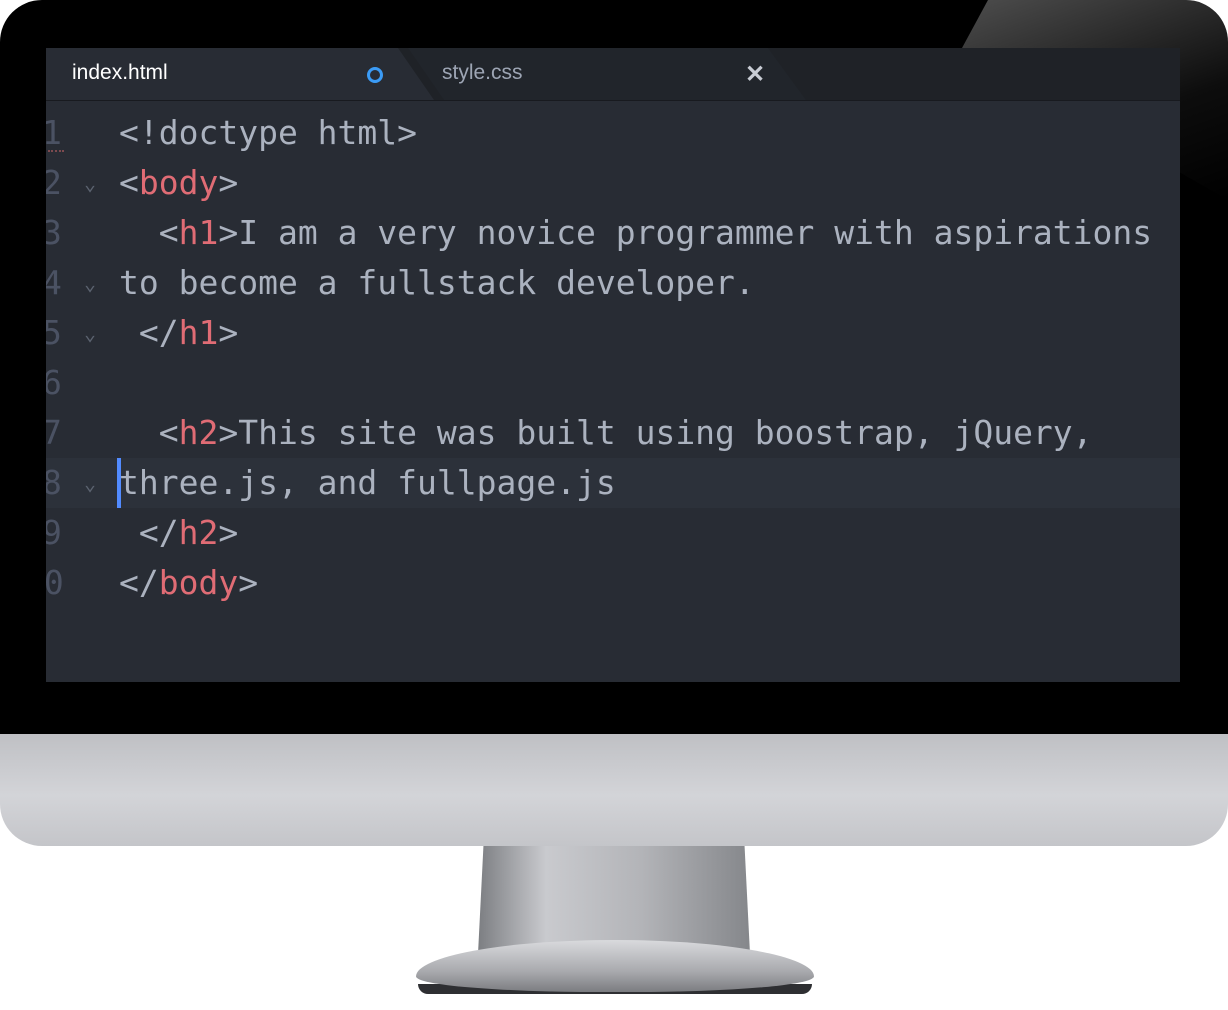 This screenshot has height=1010, width=1228. What do you see at coordinates (54, 282) in the screenshot?
I see `line-number: 4` at bounding box center [54, 282].